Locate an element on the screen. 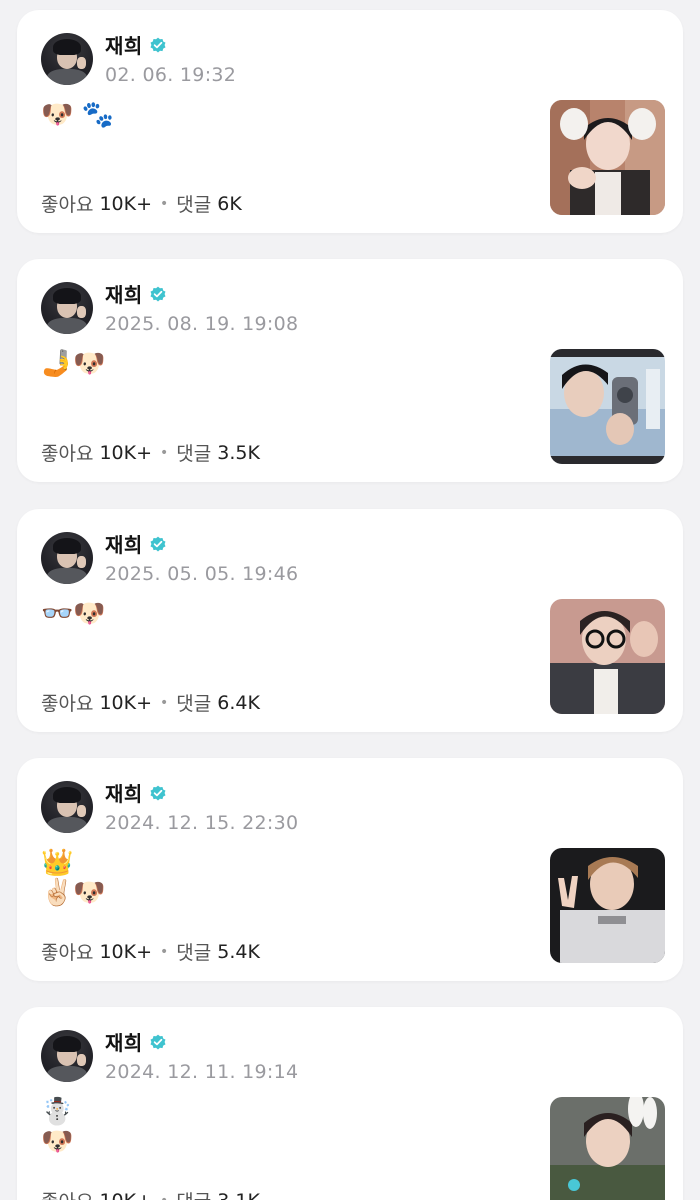 Image resolution: width=700 pixels, height=1200 pixels. post-stats: 좋아요 10K+ • 댓글 3.5K is located at coordinates (150, 452).